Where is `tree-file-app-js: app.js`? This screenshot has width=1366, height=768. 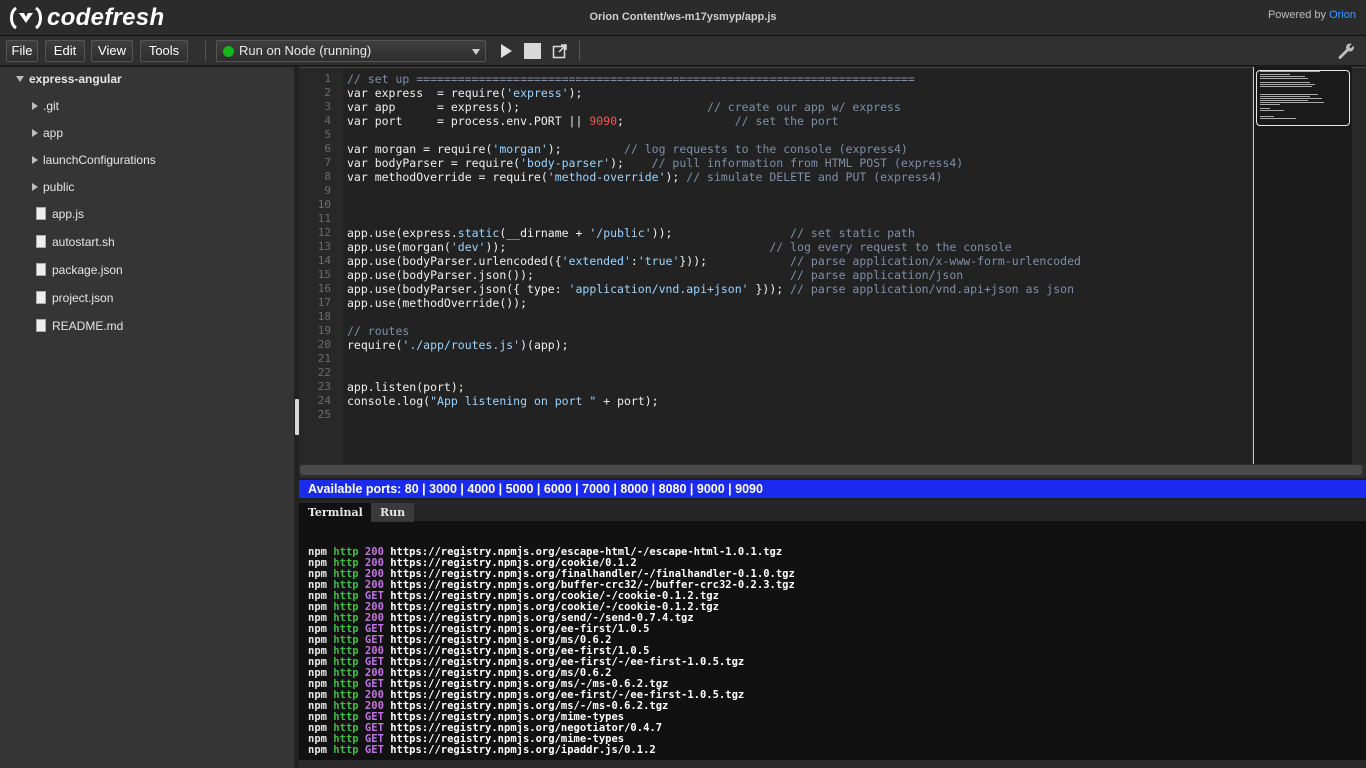
tree-file-app-js: app.js is located at coordinates (60, 214).